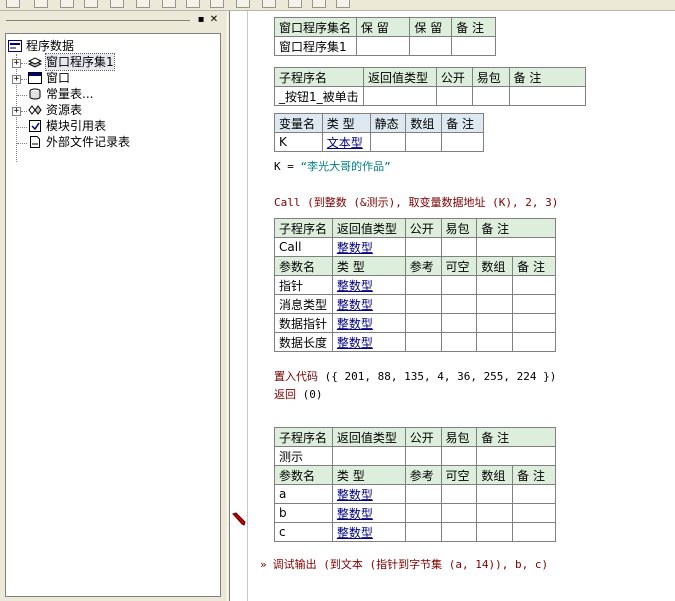 Image resolution: width=675 pixels, height=601 pixels. What do you see at coordinates (303, 532) in the screenshot?
I see `param-name: c` at bounding box center [303, 532].